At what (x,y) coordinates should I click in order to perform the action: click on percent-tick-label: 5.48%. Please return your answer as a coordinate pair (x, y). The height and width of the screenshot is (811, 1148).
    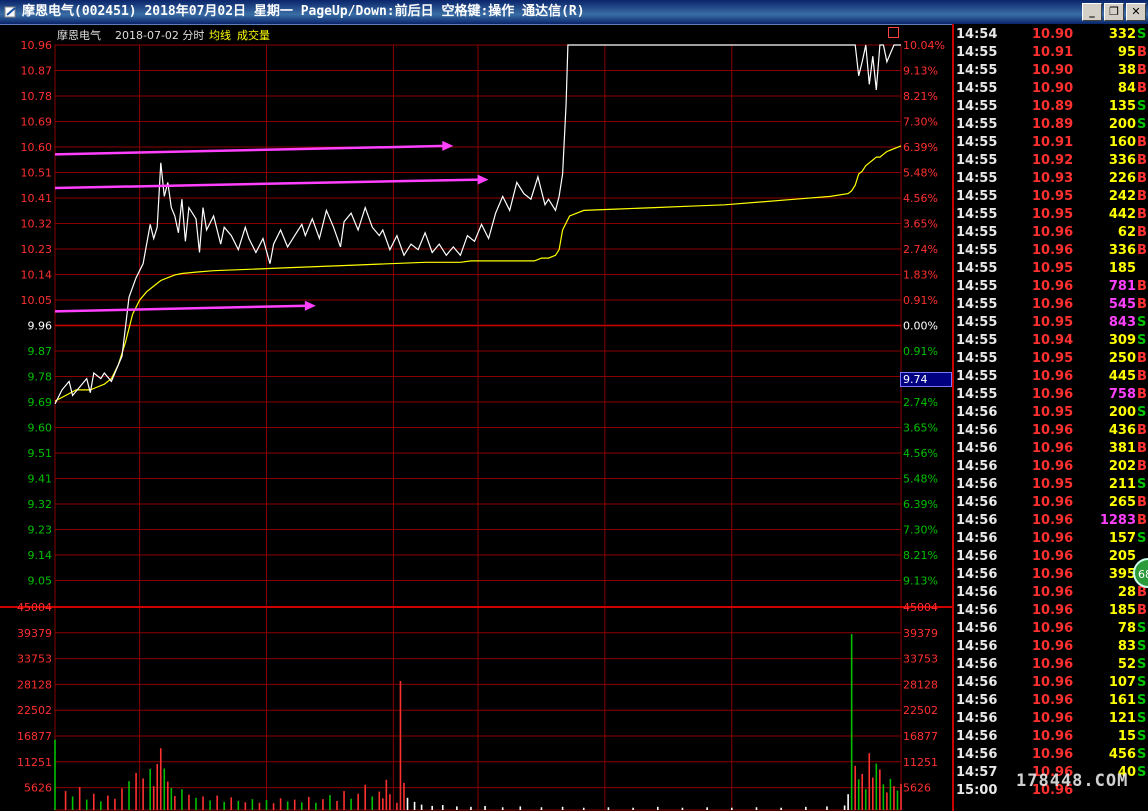
    Looking at the image, I should click on (920, 479).